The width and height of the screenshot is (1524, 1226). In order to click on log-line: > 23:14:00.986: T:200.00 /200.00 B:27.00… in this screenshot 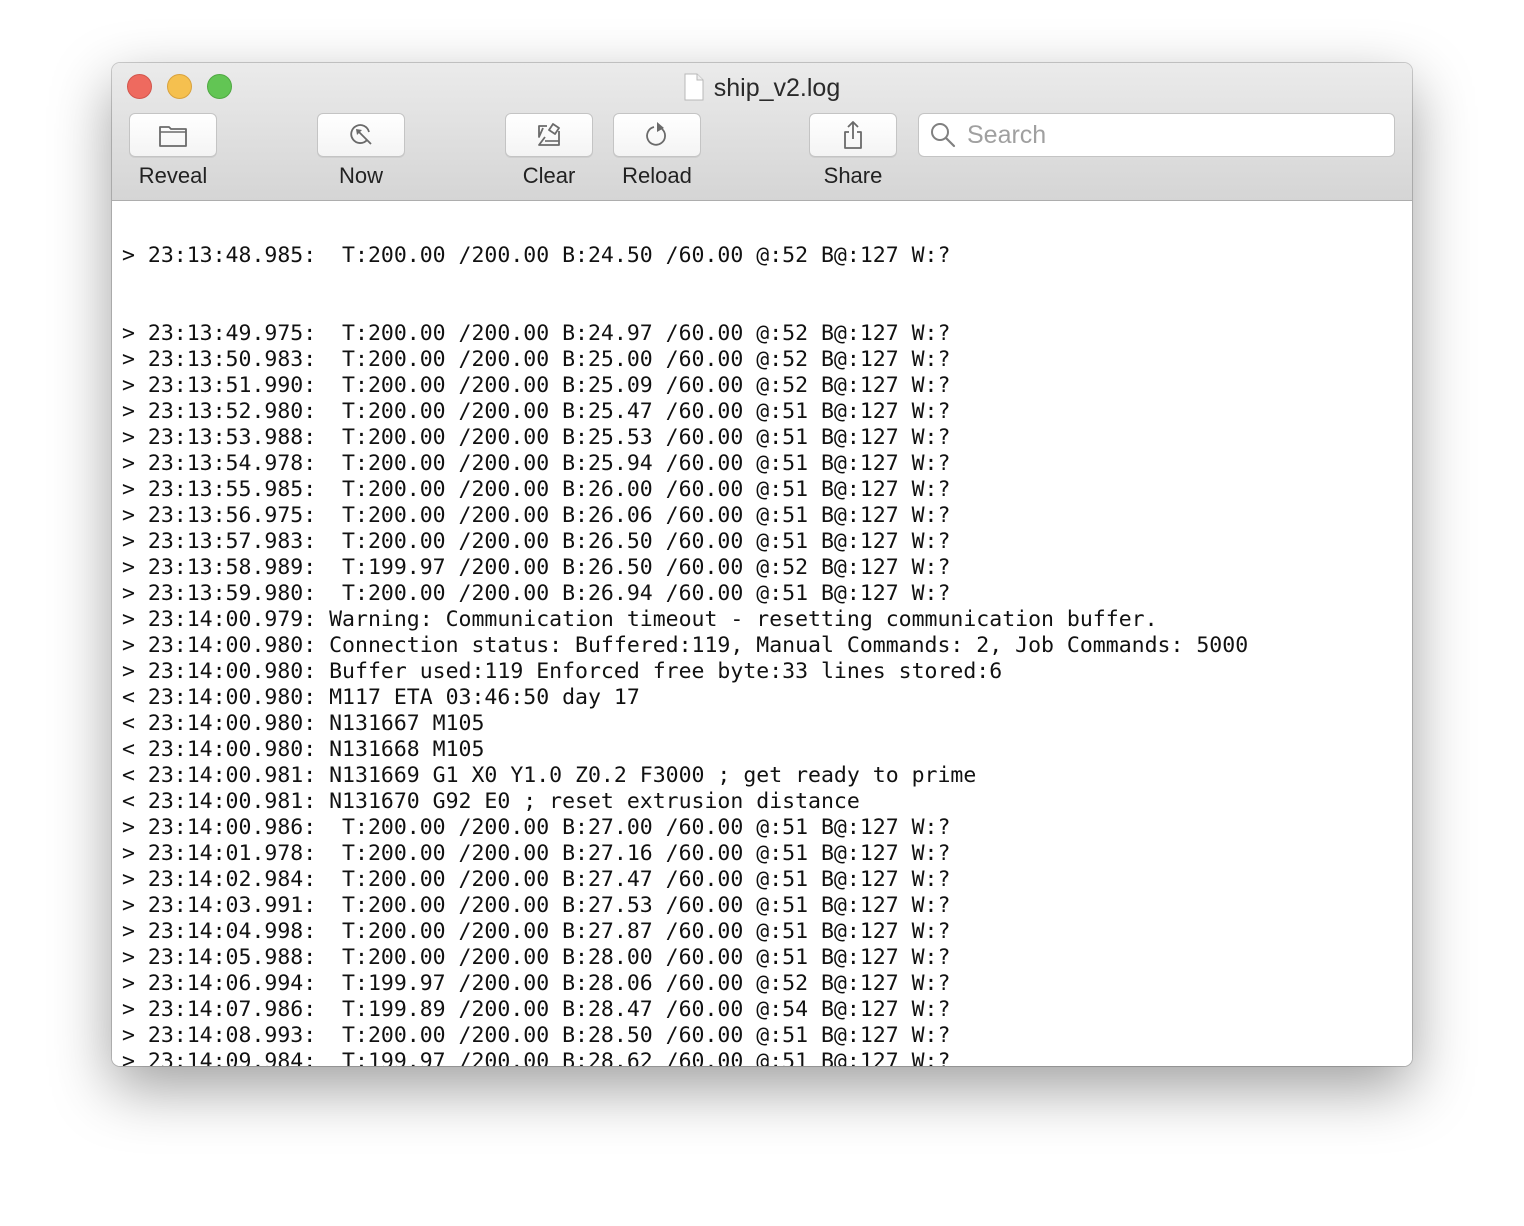, I will do `click(536, 827)`.